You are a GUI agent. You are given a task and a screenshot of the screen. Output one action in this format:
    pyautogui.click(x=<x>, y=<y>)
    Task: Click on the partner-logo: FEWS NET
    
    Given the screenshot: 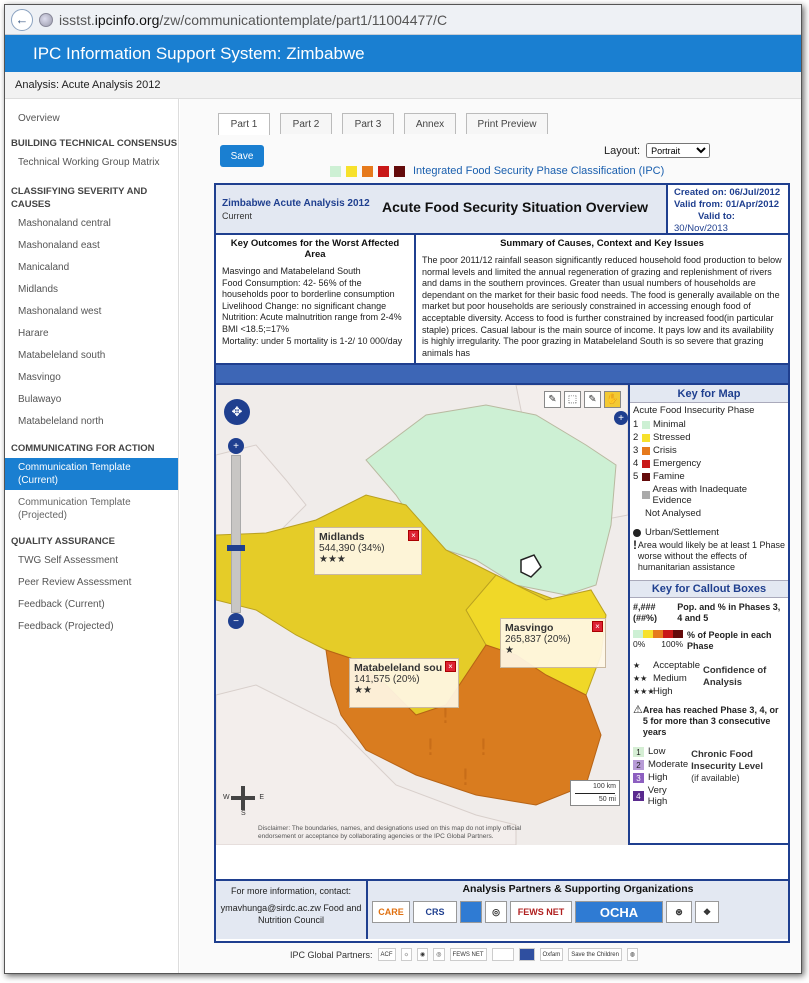 What is the action you would take?
    pyautogui.click(x=468, y=954)
    